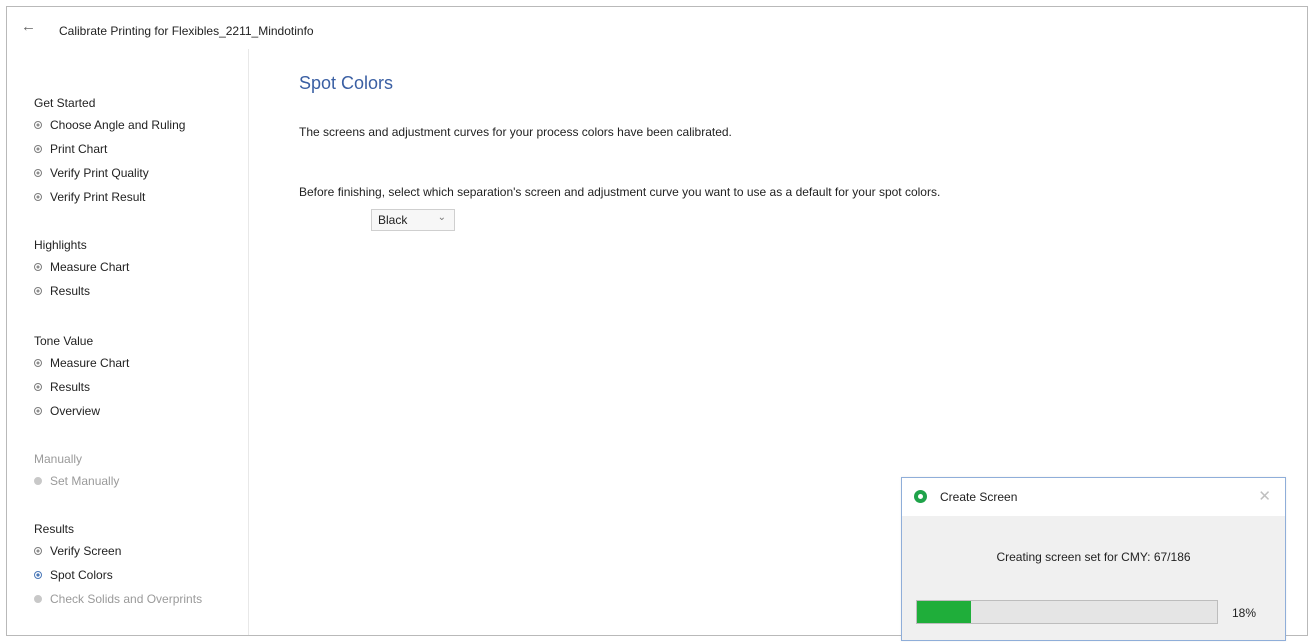  What do you see at coordinates (126, 599) in the screenshot?
I see `sidebar-item-label: Check Solids and Overprints` at bounding box center [126, 599].